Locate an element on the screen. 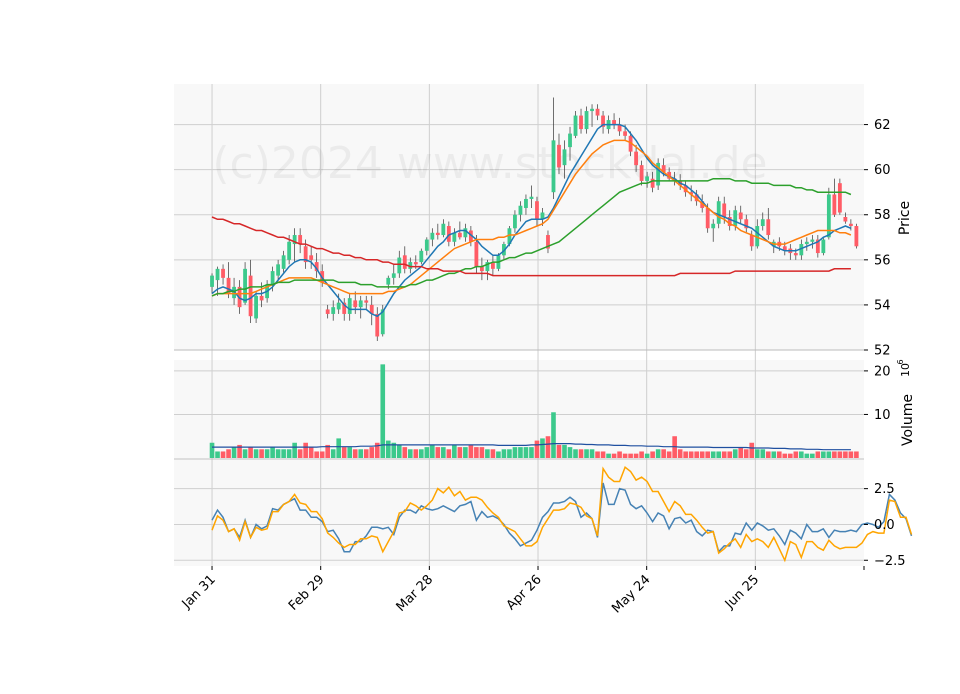  volume-scale-exponent: 6 is located at coordinates (900, 361).